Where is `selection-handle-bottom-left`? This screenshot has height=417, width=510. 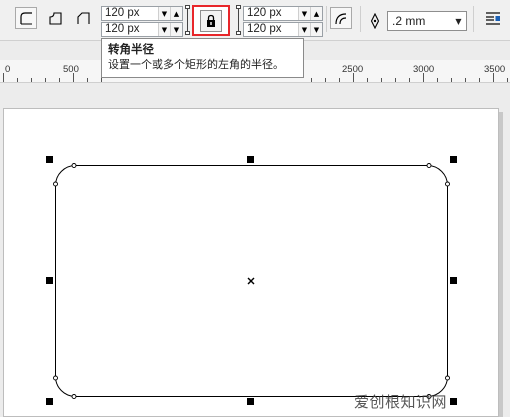
selection-handle-bottom-left is located at coordinates (49, 401).